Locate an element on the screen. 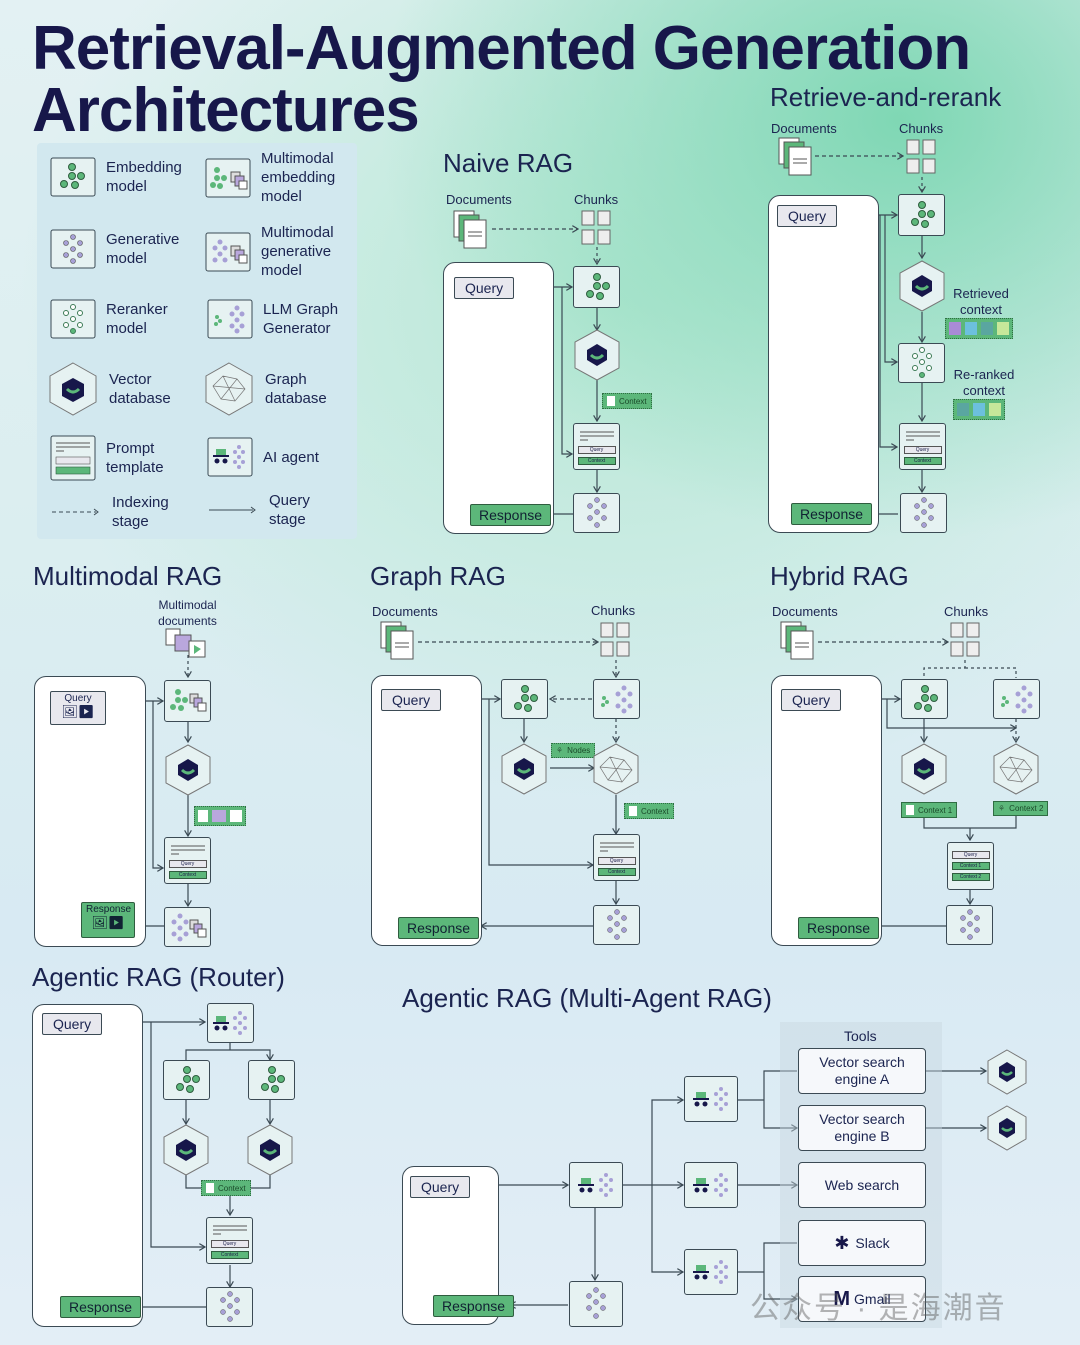  tools-label: Tools is located at coordinates (860, 1036).